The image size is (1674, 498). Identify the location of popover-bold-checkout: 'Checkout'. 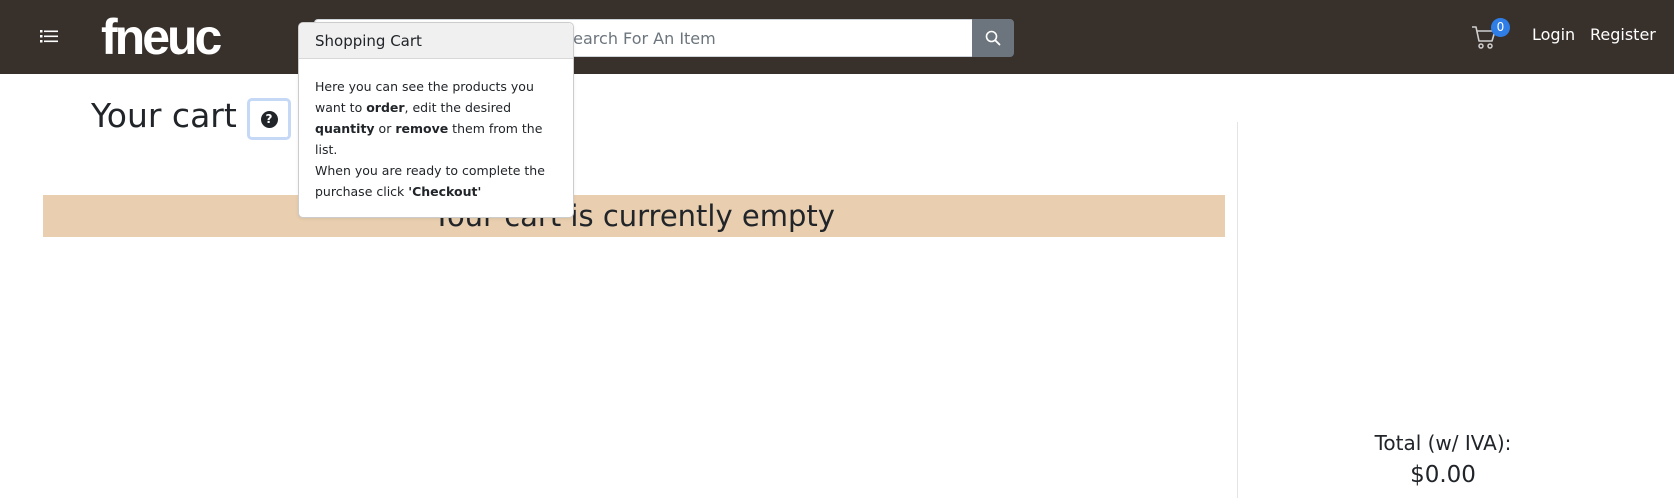
(445, 191).